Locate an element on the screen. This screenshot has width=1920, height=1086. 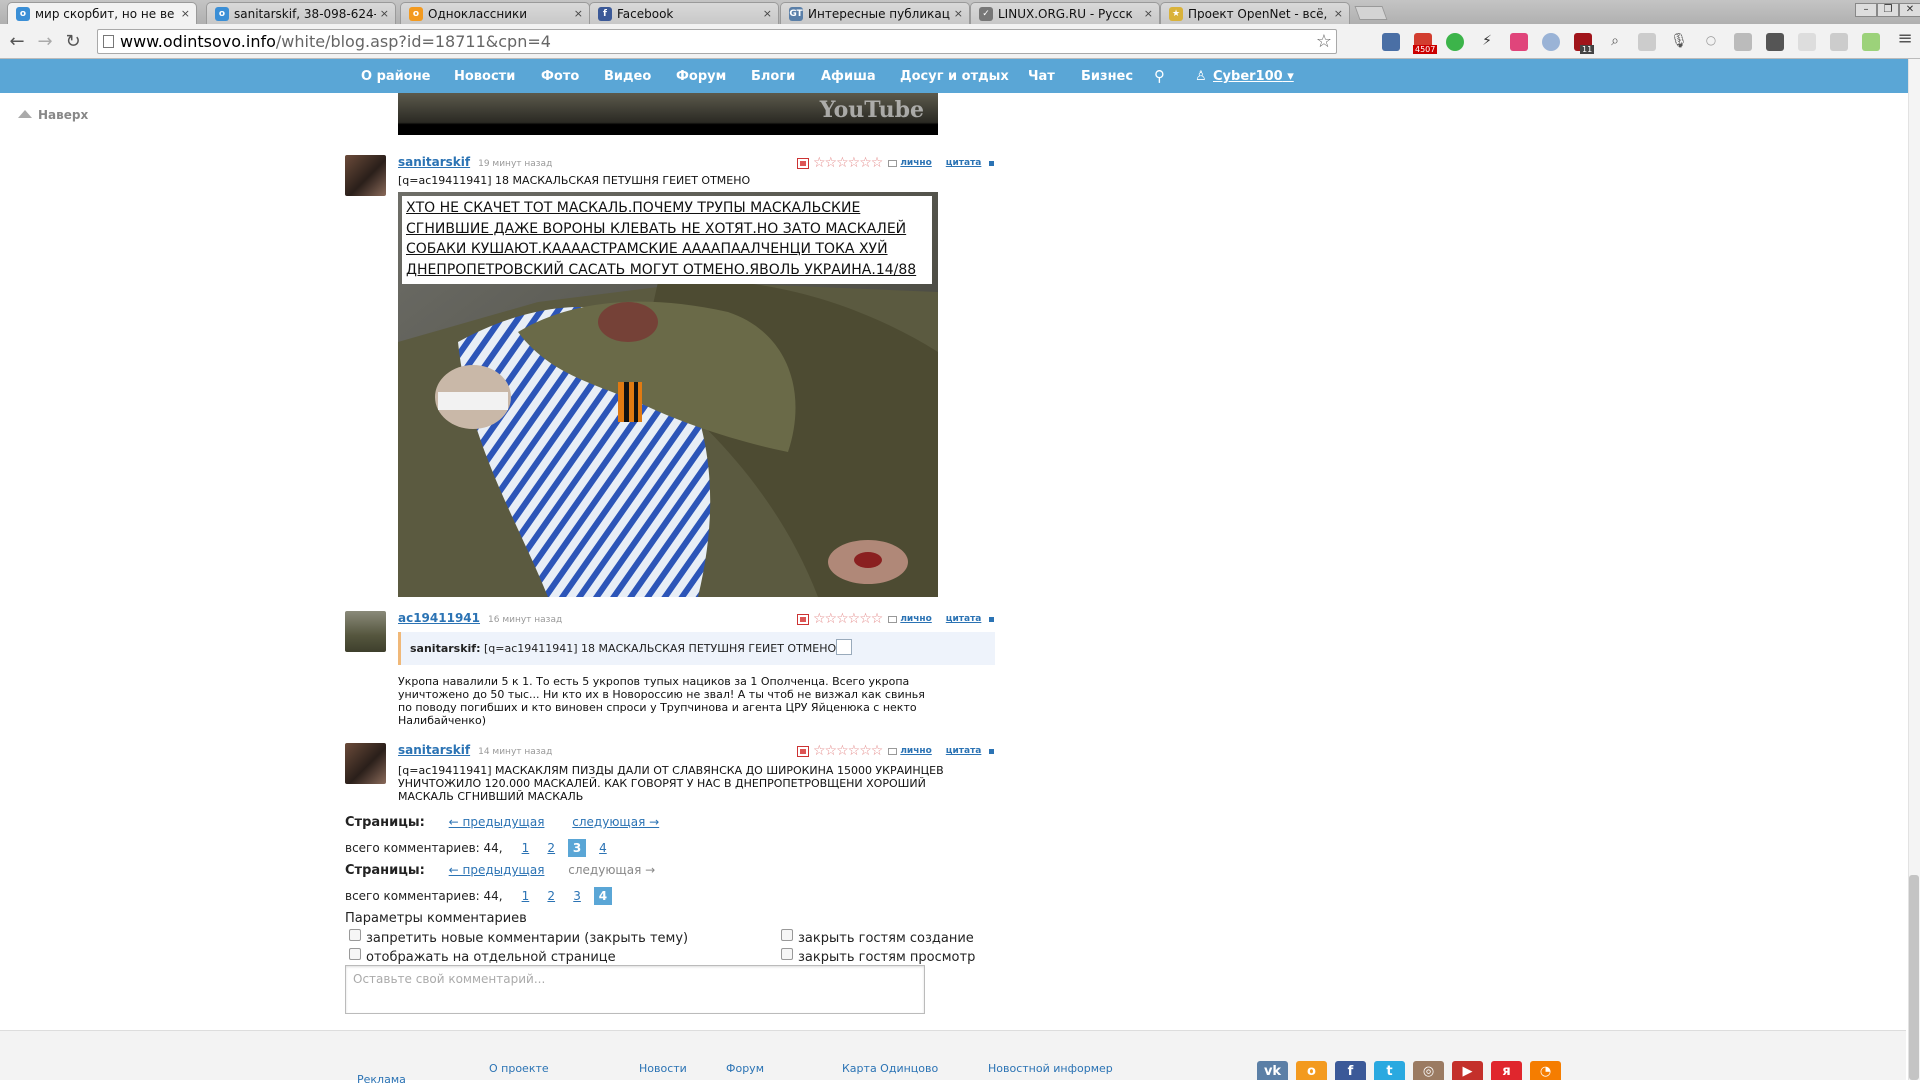
evernote-icon is located at coordinates (1455, 42).